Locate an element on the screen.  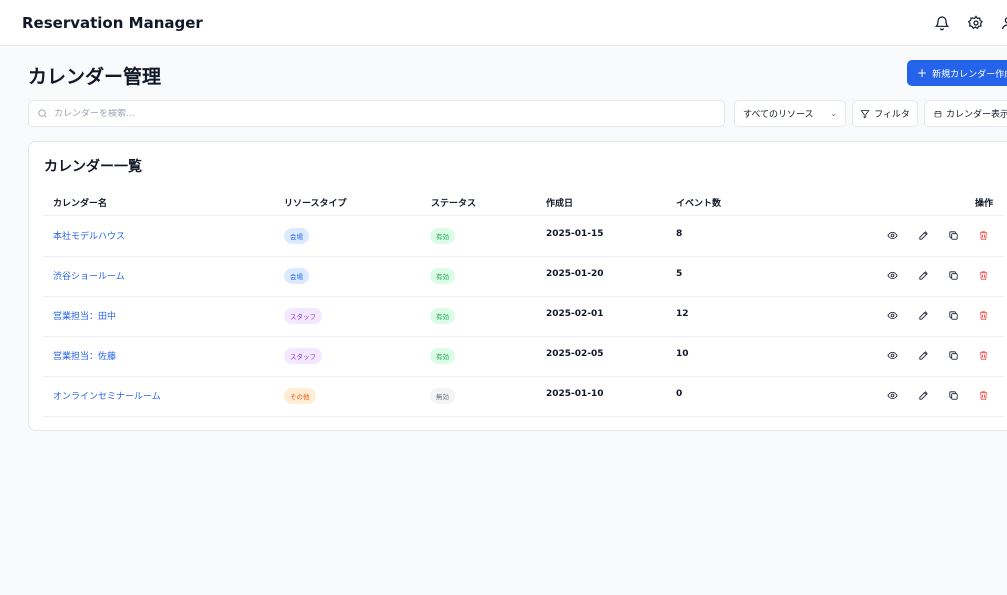
calendar-name-link: 営業担当：佐藤 is located at coordinates (84, 355).